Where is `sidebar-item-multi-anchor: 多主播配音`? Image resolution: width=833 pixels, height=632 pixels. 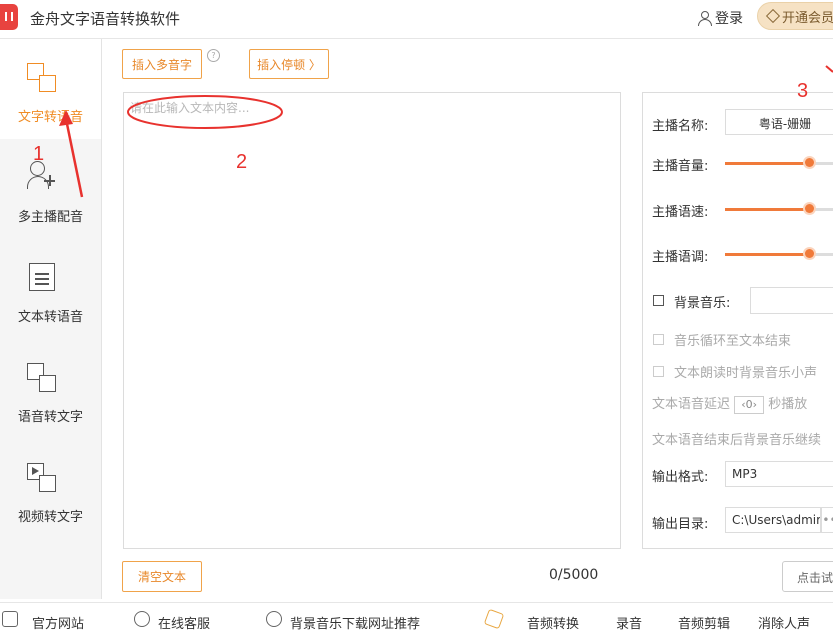 sidebar-item-multi-anchor: 多主播配音 is located at coordinates (50, 189).